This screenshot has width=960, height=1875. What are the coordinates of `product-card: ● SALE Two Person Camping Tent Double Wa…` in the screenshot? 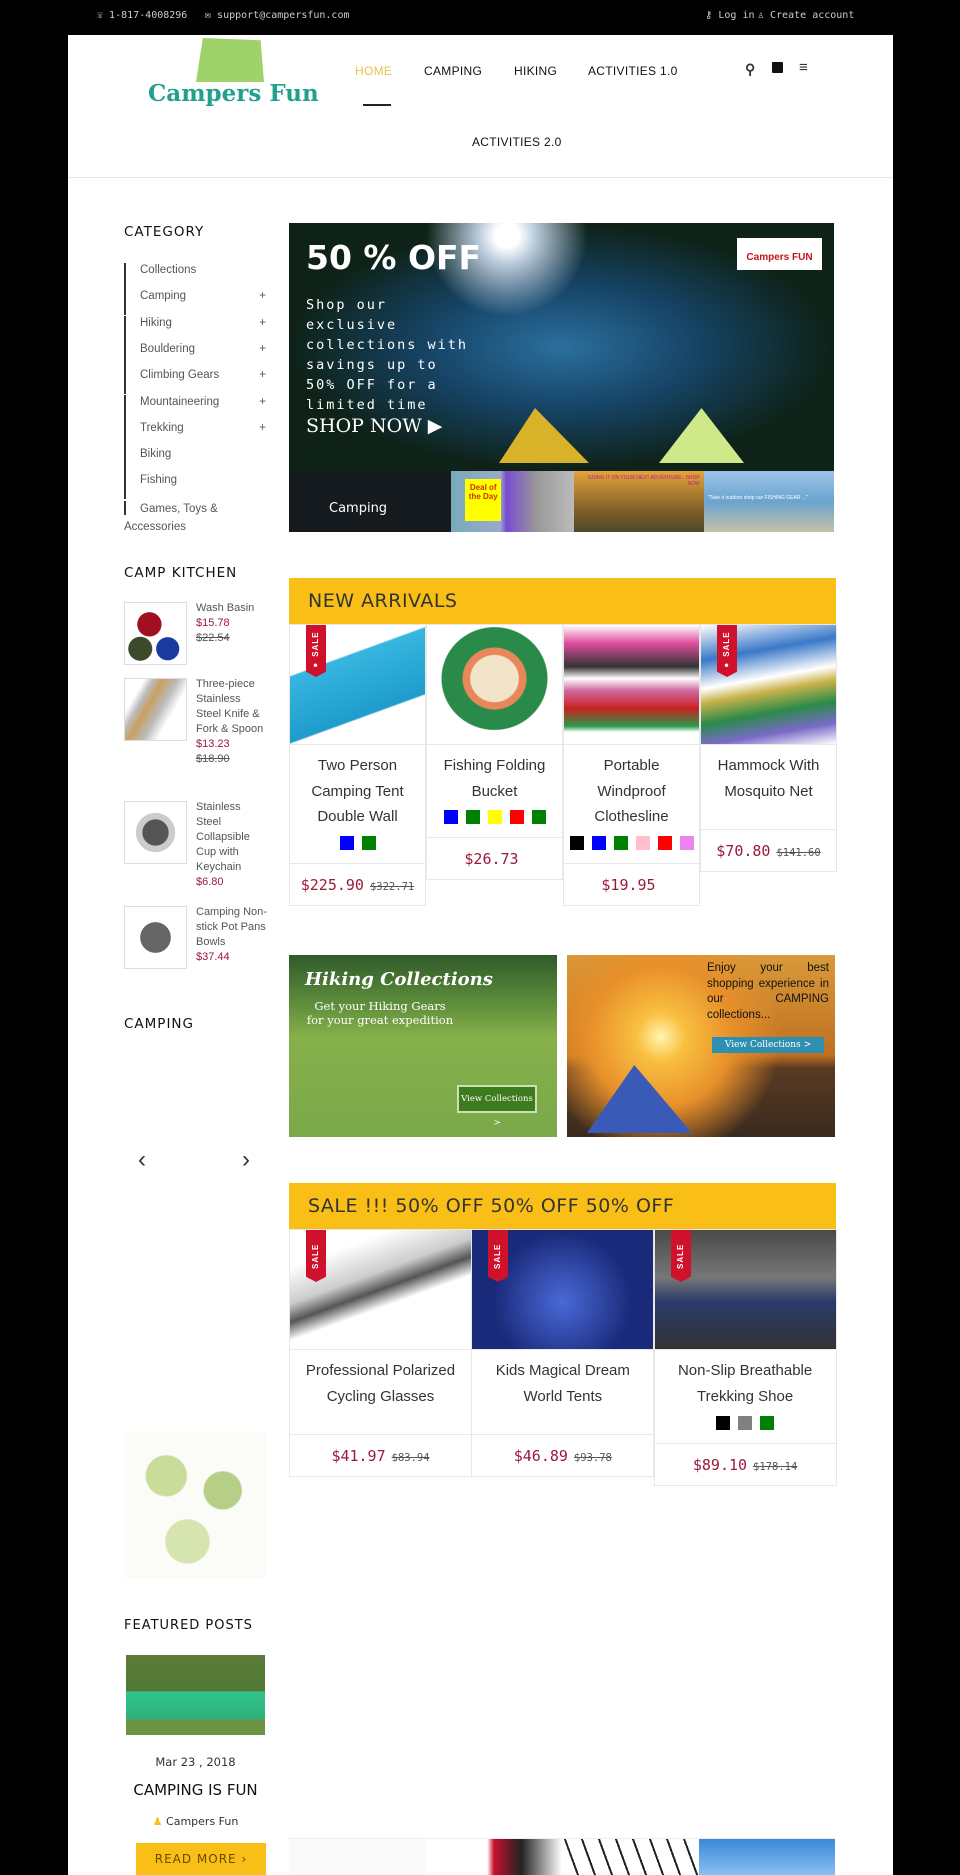 It's located at (357, 765).